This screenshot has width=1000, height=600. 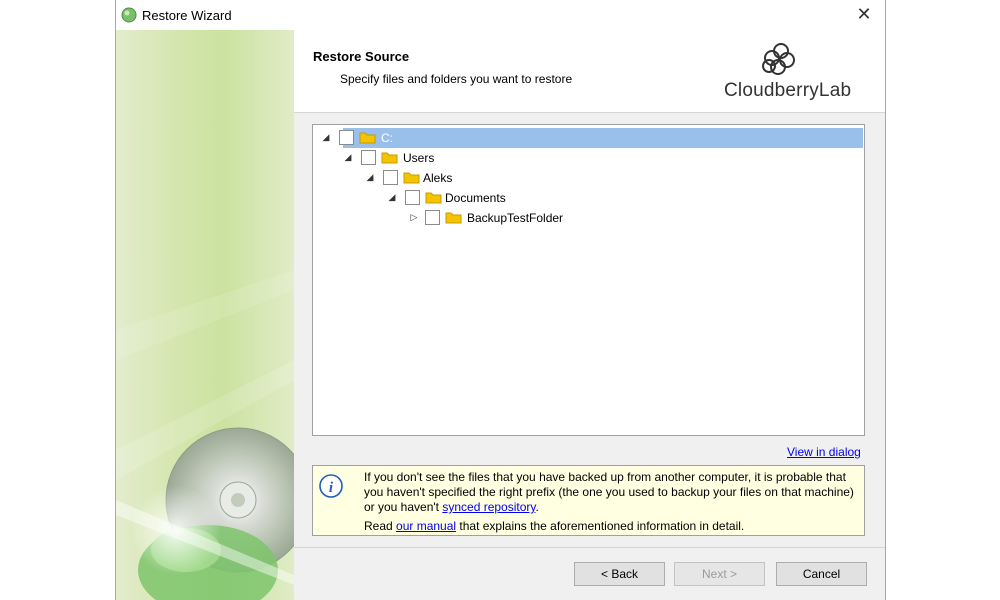 What do you see at coordinates (387, 138) in the screenshot?
I see `tree-node-label: C:` at bounding box center [387, 138].